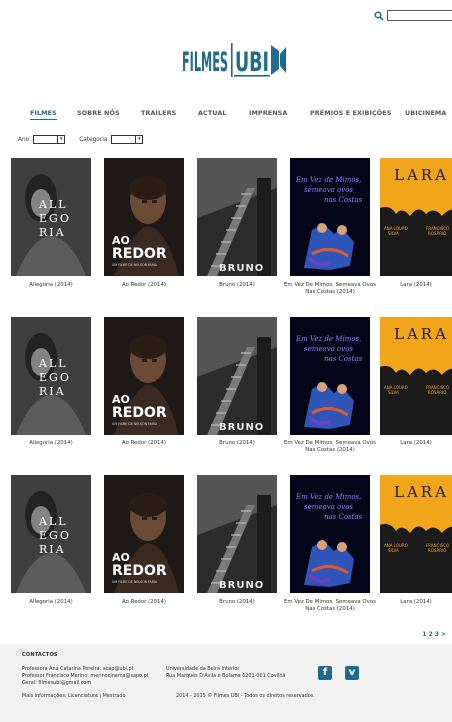 This screenshot has width=452, height=722. I want to click on year-filter-label: Ano, so click(24, 139).